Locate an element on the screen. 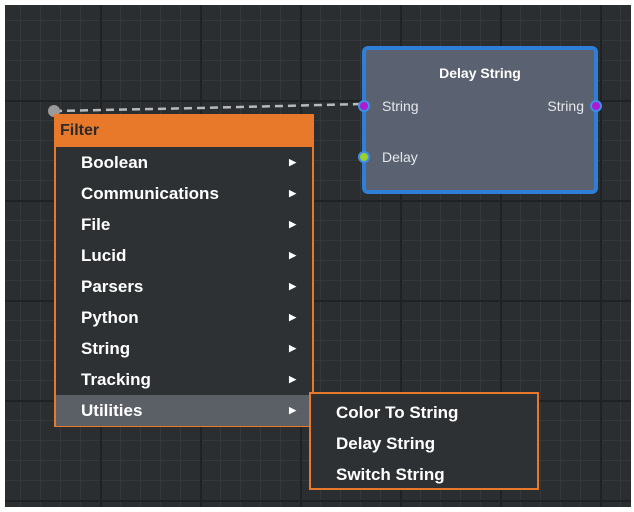 The height and width of the screenshot is (512, 634). input-string-port is located at coordinates (364, 106).